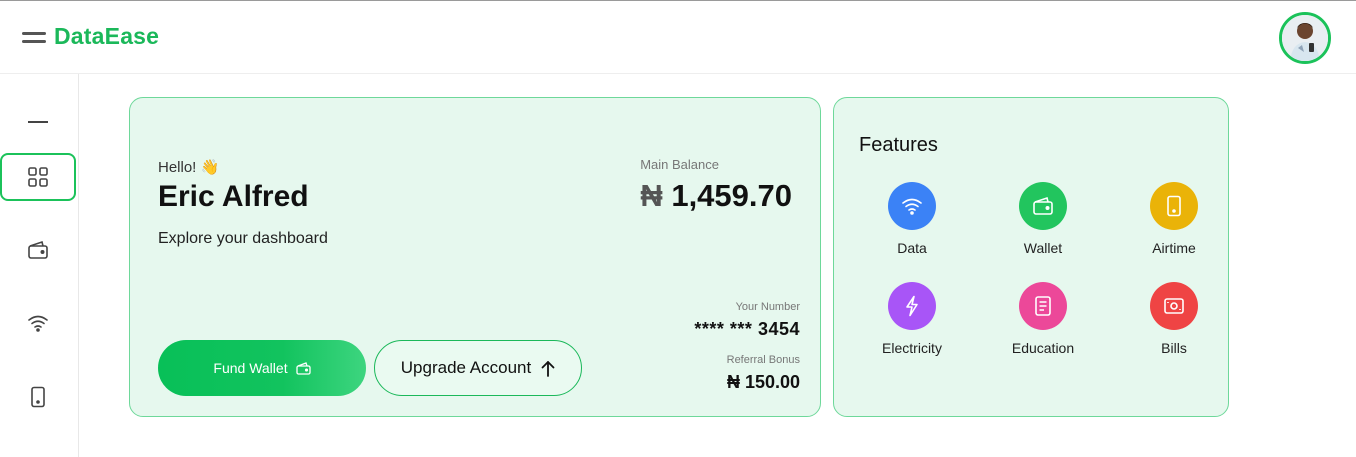  What do you see at coordinates (912, 248) in the screenshot?
I see `feature-label: Data` at bounding box center [912, 248].